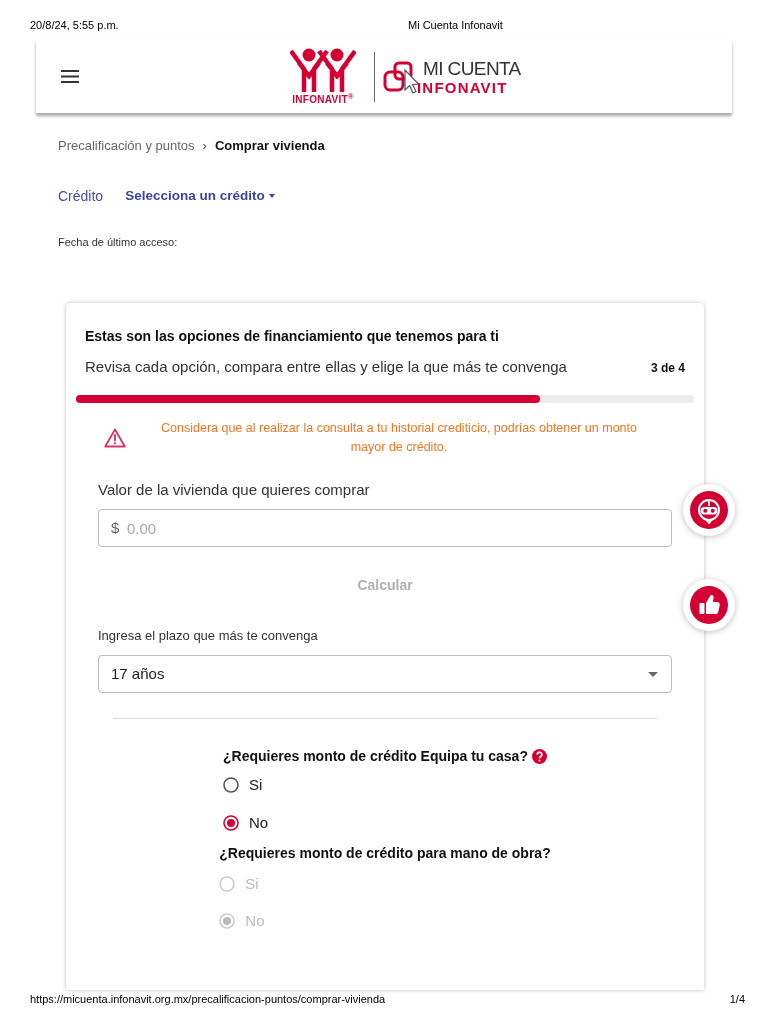 The height and width of the screenshot is (1024, 768). Describe the element at coordinates (385, 853) in the screenshot. I see `question-text: ¿Requieres monto de crédito para mano de obra?` at that location.